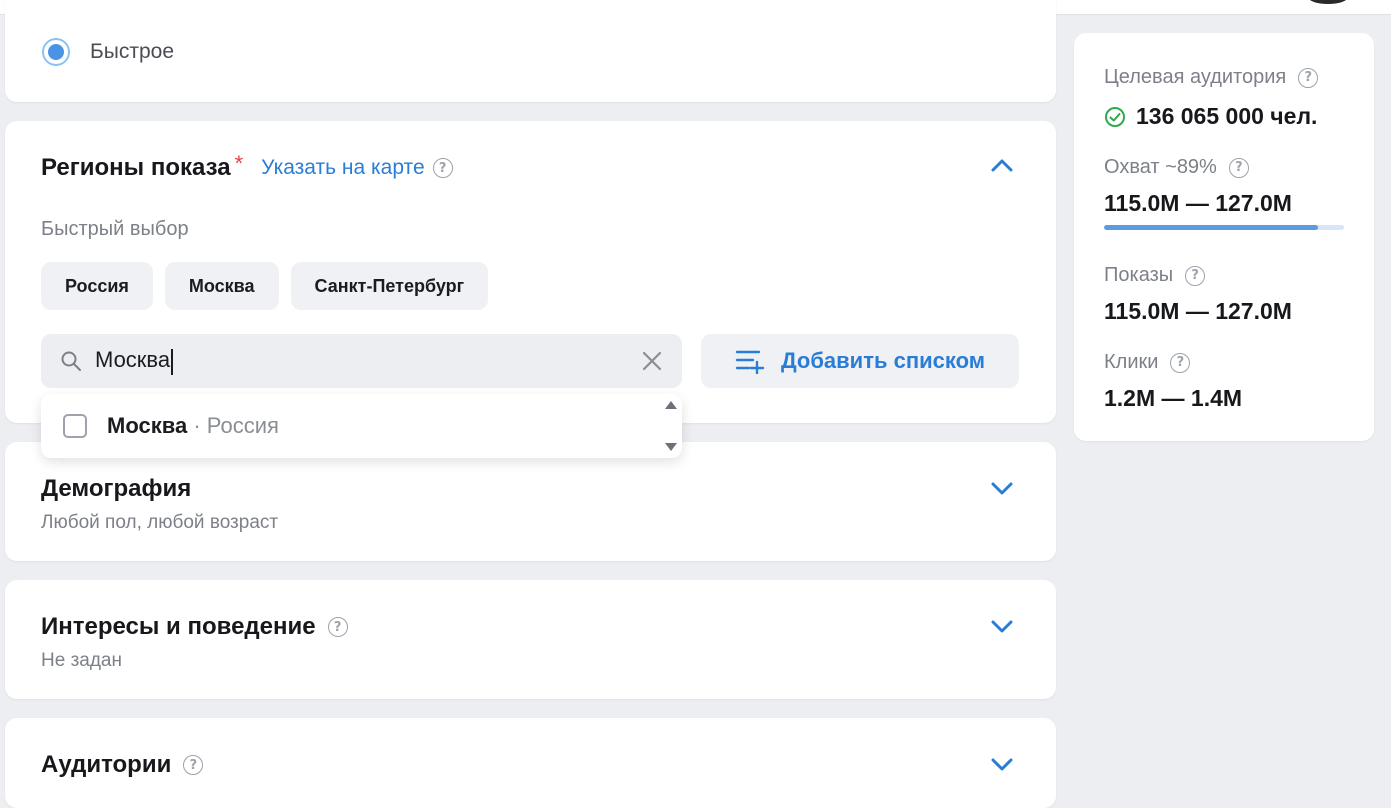 This screenshot has height=808, width=1391. What do you see at coordinates (1198, 311) in the screenshot?
I see `impressions-value: 115.0M — 127.0M` at bounding box center [1198, 311].